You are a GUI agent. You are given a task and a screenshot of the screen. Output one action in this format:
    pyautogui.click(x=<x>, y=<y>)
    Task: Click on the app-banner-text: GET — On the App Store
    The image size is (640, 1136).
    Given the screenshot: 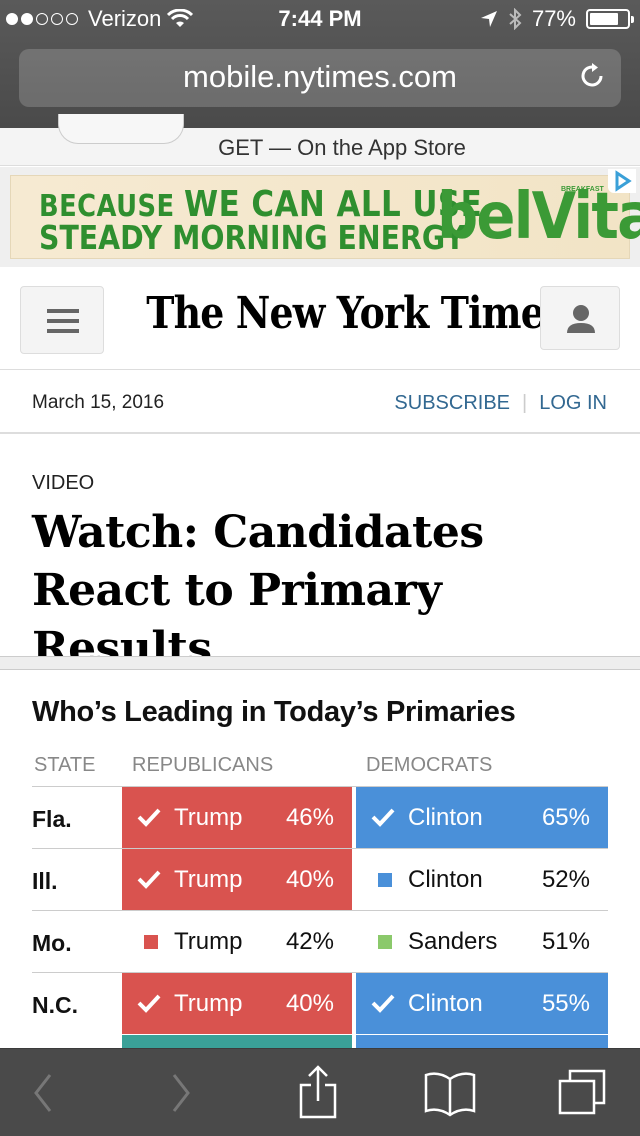 What is the action you would take?
    pyautogui.click(x=342, y=147)
    